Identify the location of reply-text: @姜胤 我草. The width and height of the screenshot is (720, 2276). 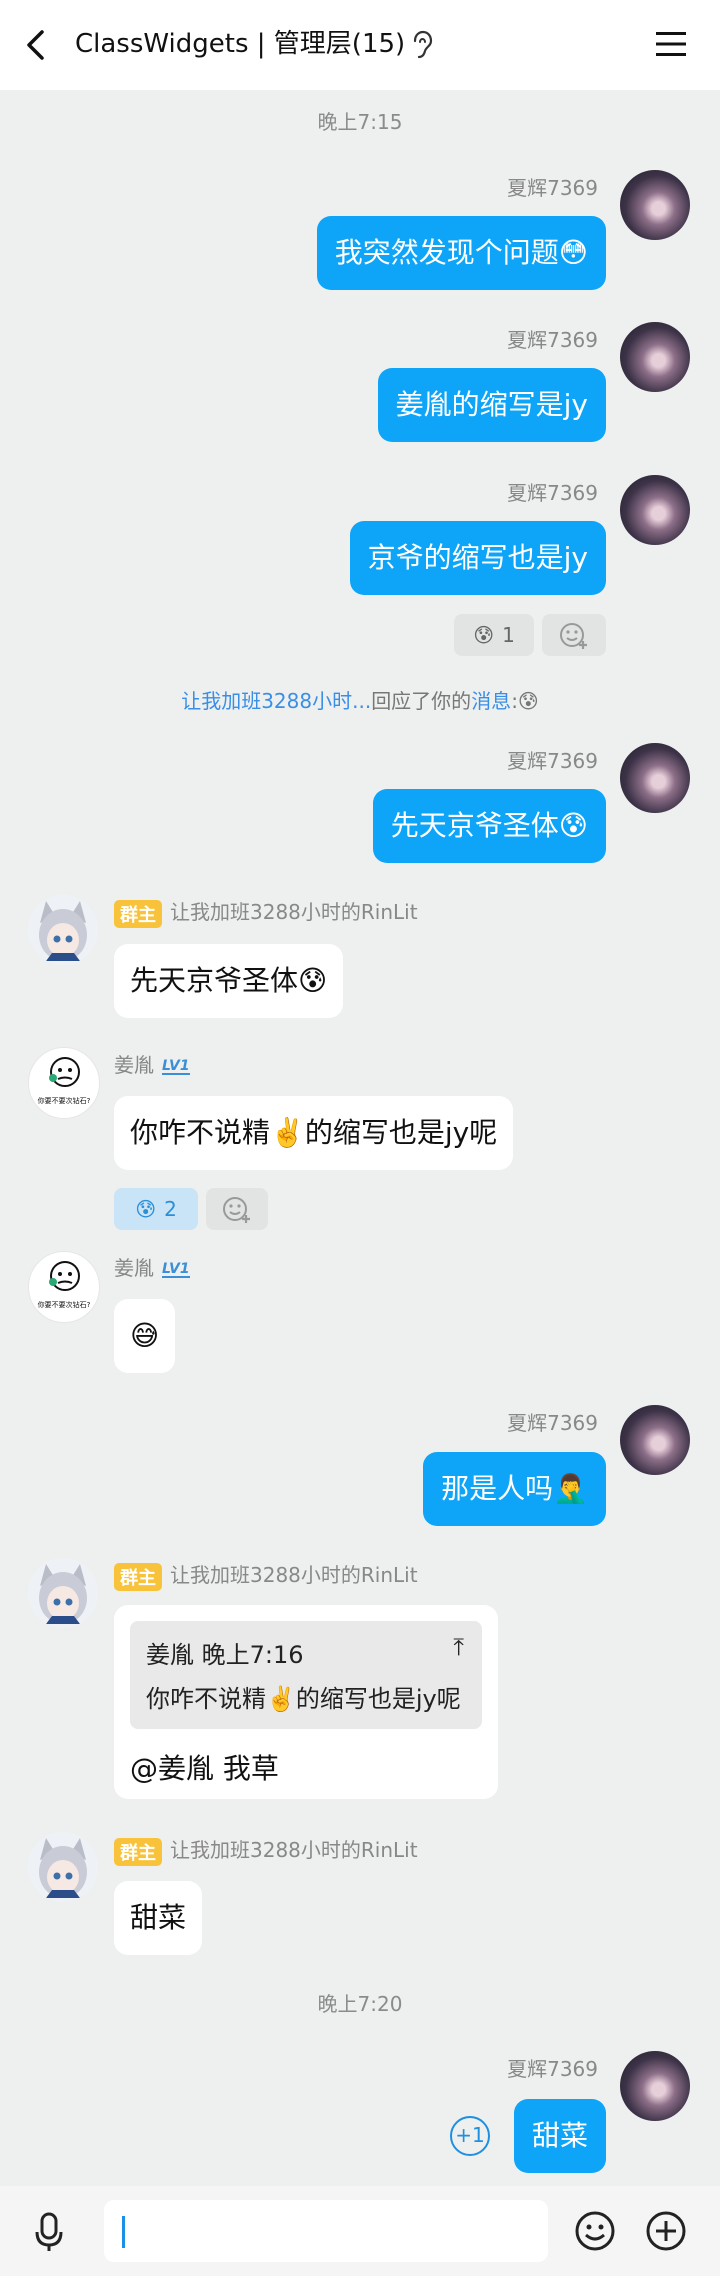
(204, 1768).